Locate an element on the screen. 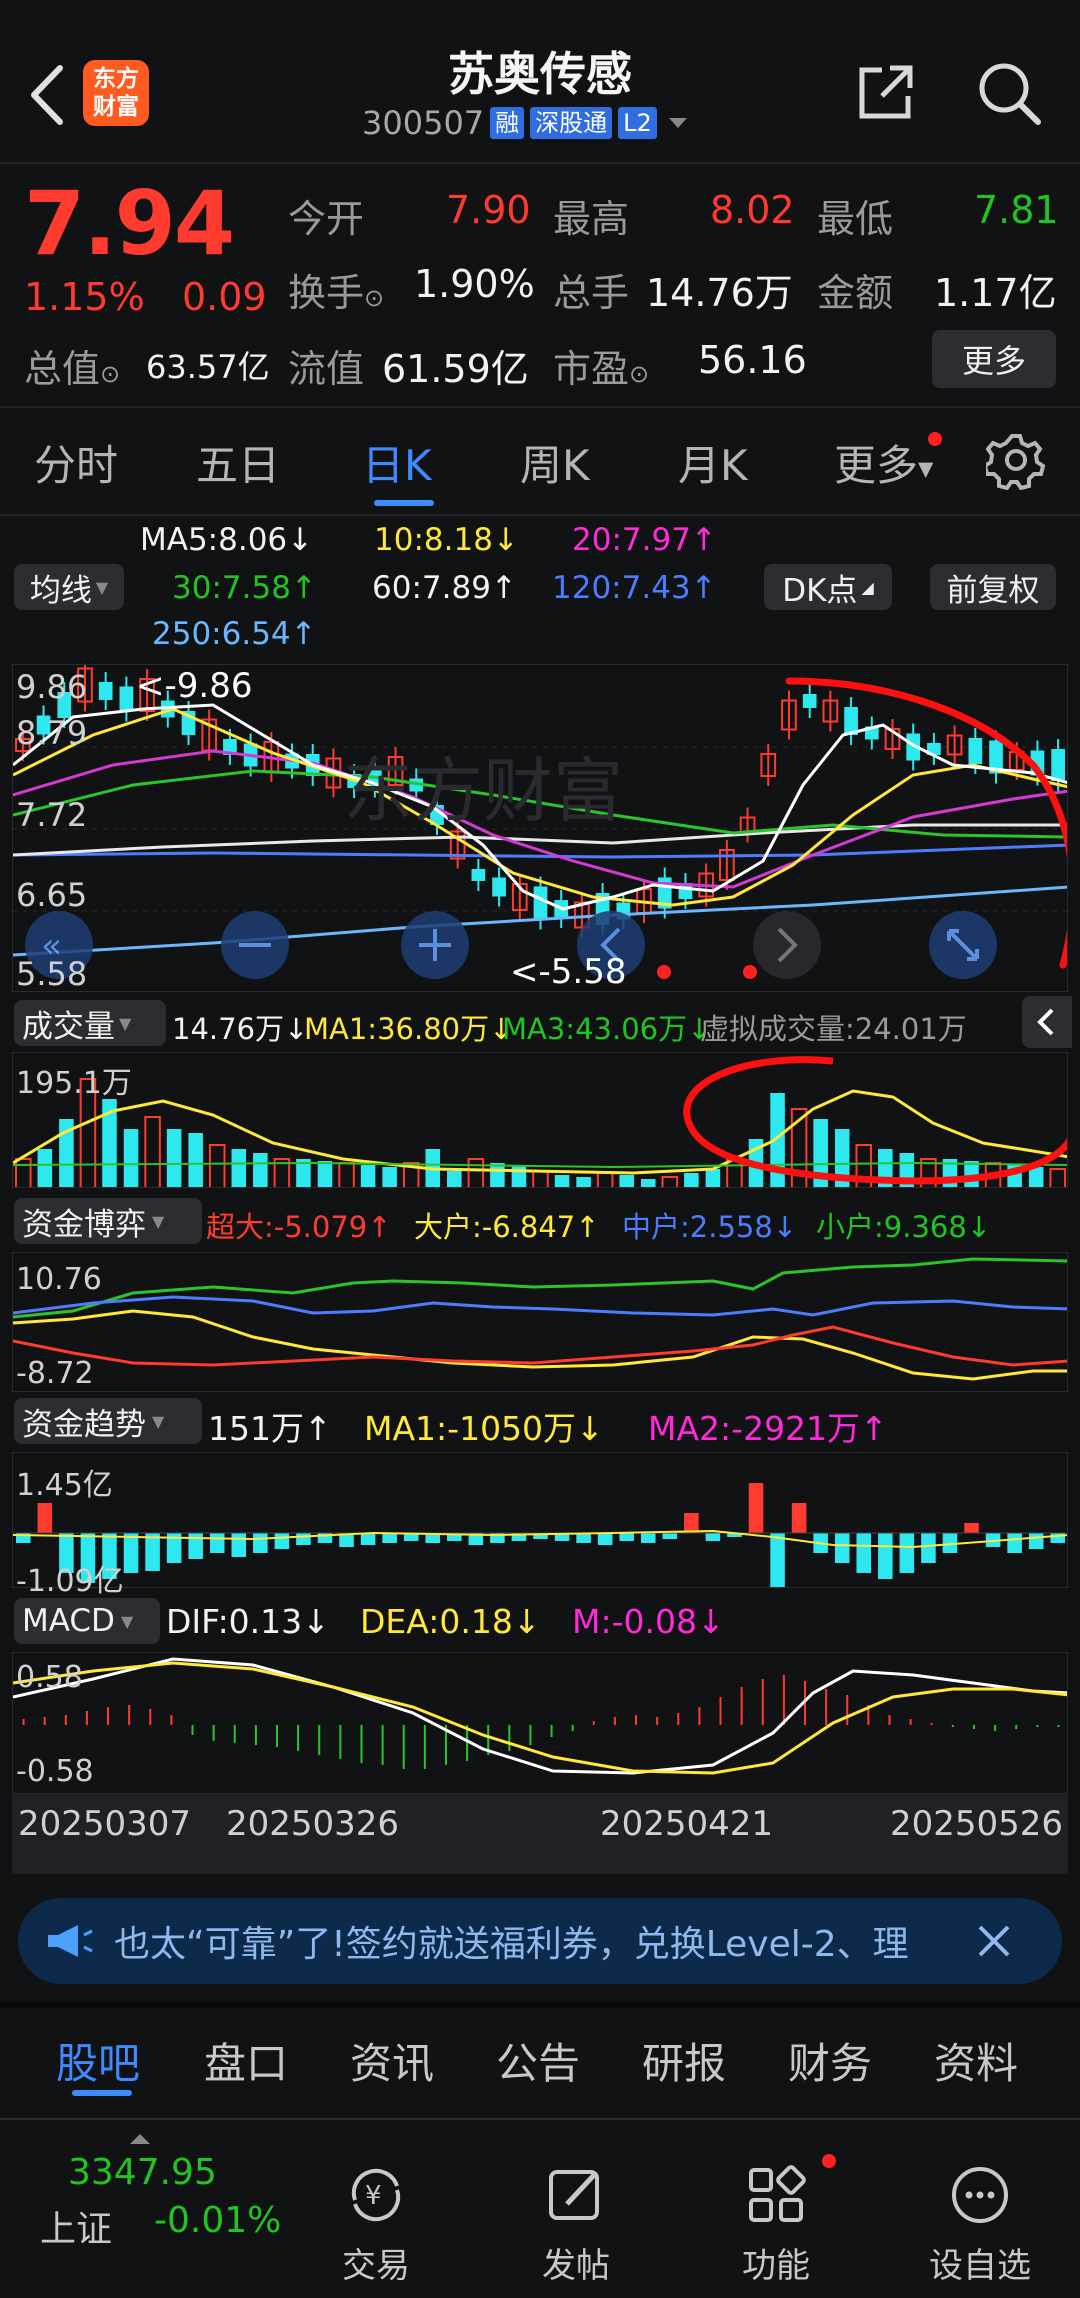 This screenshot has width=1080, height=2298. mid-line is located at coordinates (540, 1306).